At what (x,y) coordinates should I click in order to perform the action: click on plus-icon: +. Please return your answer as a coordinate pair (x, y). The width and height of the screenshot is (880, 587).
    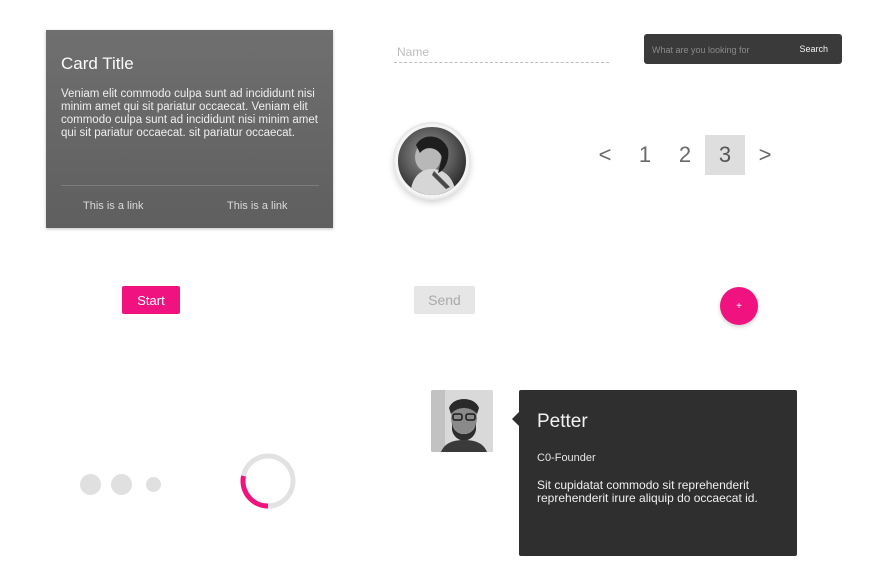
    Looking at the image, I should click on (739, 306).